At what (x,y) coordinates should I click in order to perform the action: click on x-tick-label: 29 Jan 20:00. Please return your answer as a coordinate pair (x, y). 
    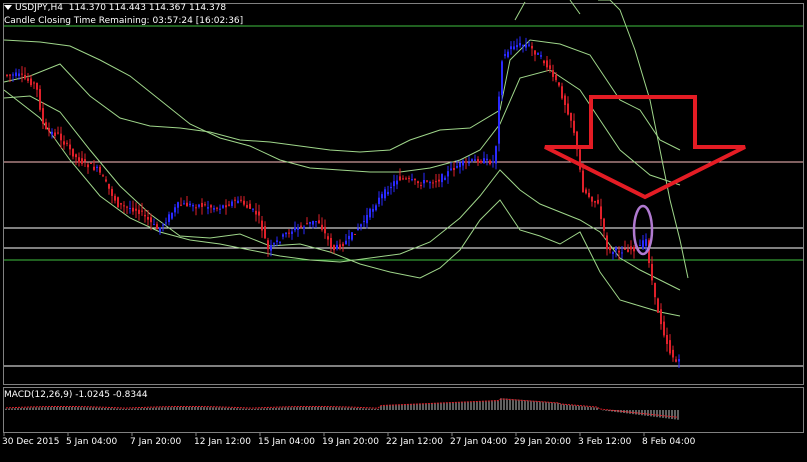
    Looking at the image, I should click on (542, 442).